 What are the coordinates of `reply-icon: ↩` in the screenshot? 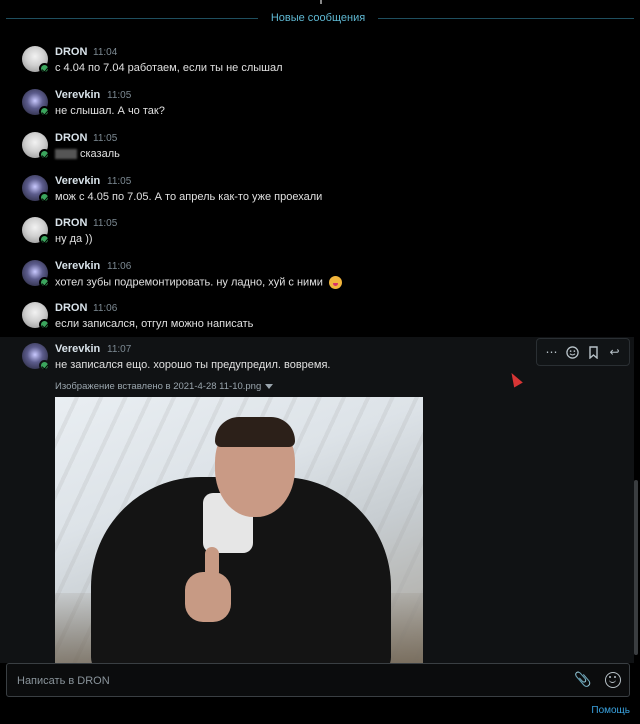 It's located at (615, 352).